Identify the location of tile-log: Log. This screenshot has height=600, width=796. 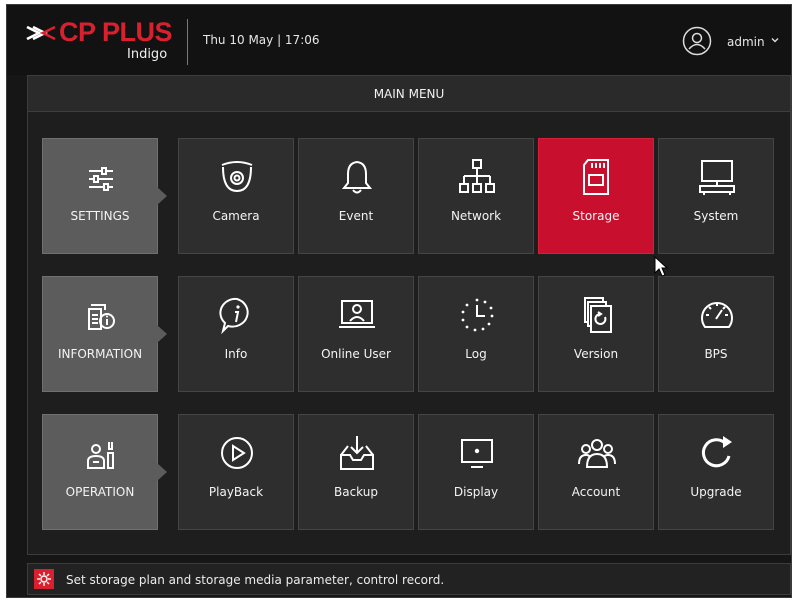
(476, 334).